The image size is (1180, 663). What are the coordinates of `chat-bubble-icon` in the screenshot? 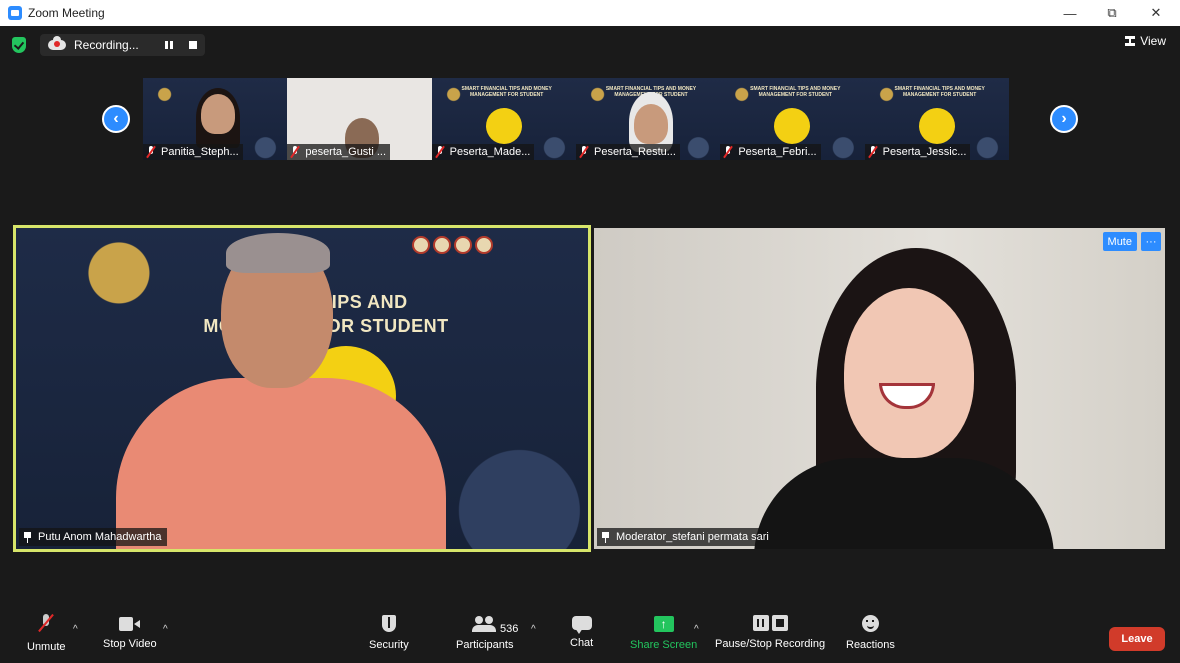 It's located at (581, 625).